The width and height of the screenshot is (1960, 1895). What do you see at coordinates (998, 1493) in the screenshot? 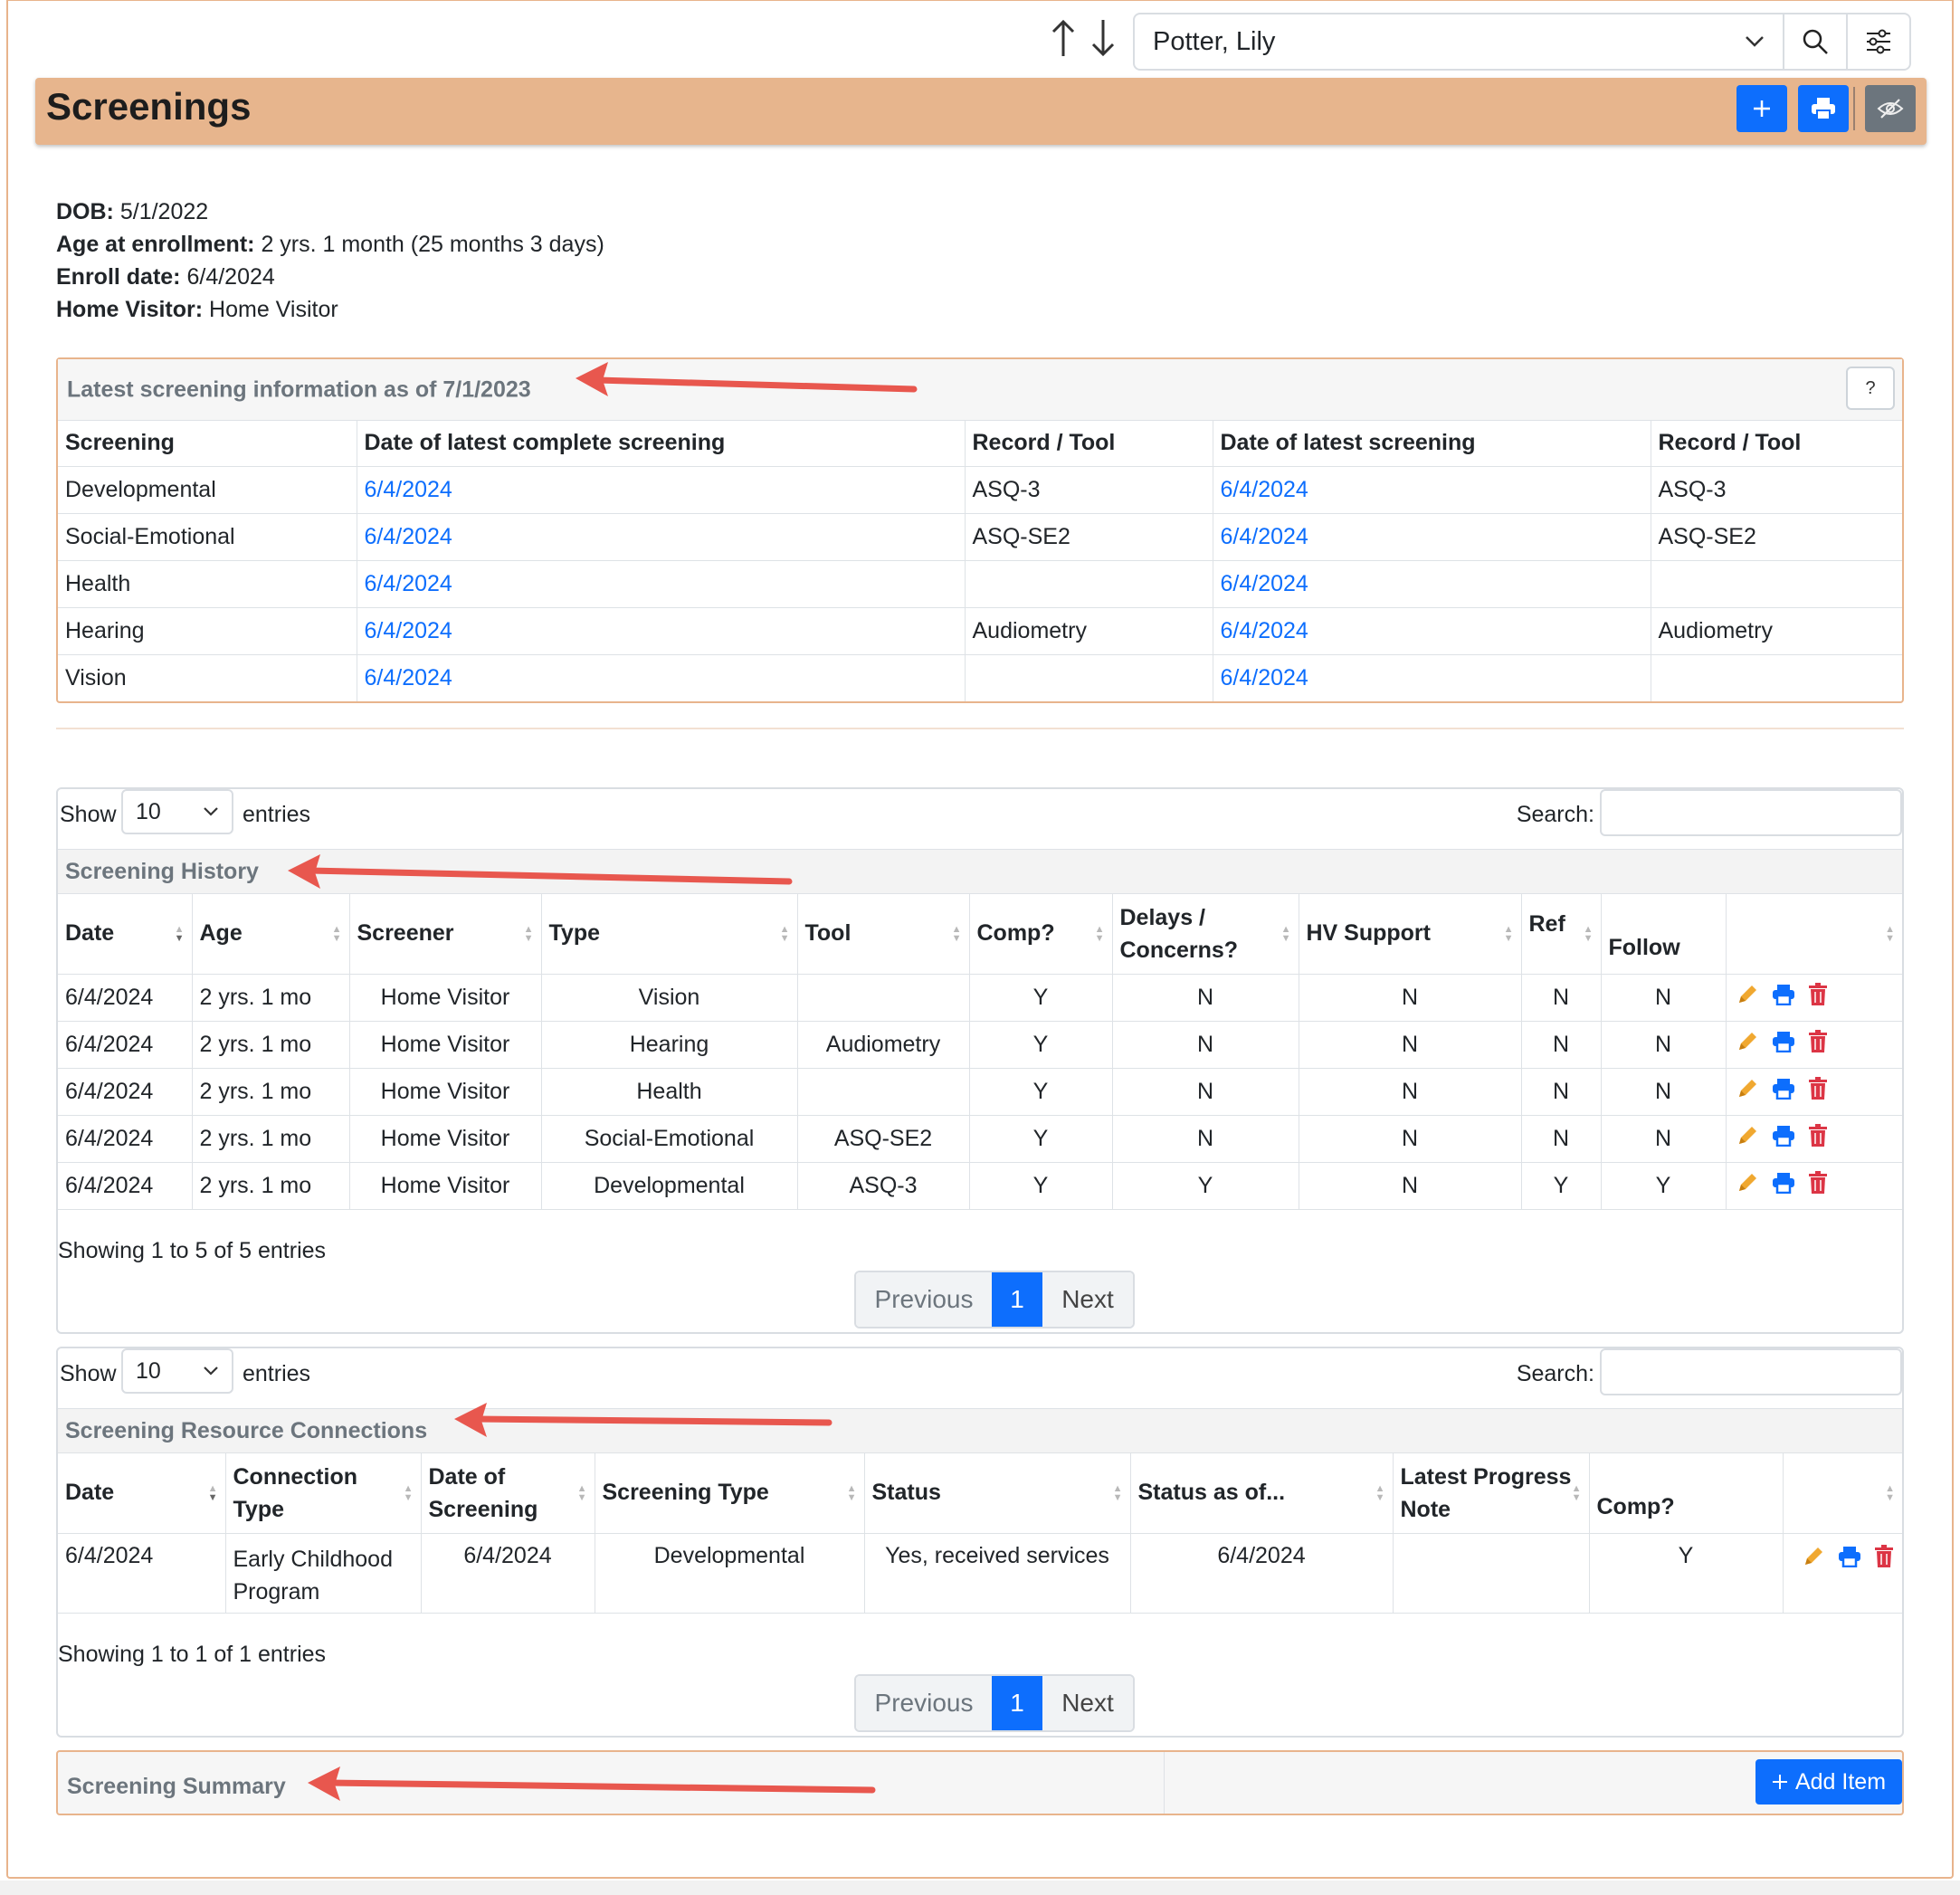
I see `col-status: Status ▲ ▼` at bounding box center [998, 1493].